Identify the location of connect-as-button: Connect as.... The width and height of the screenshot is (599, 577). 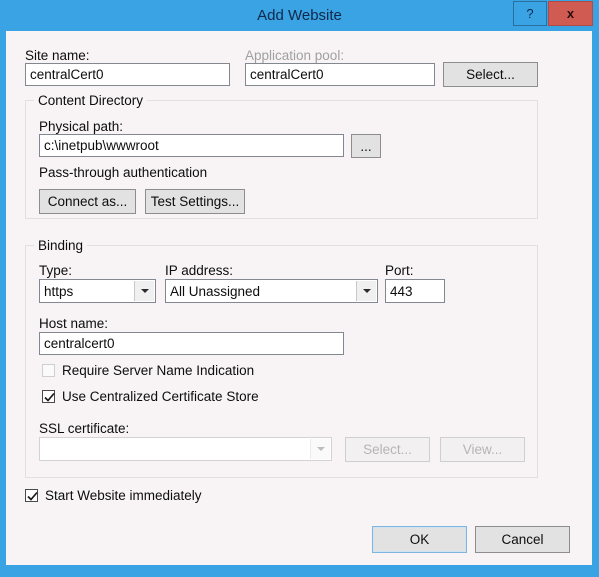
(87, 201).